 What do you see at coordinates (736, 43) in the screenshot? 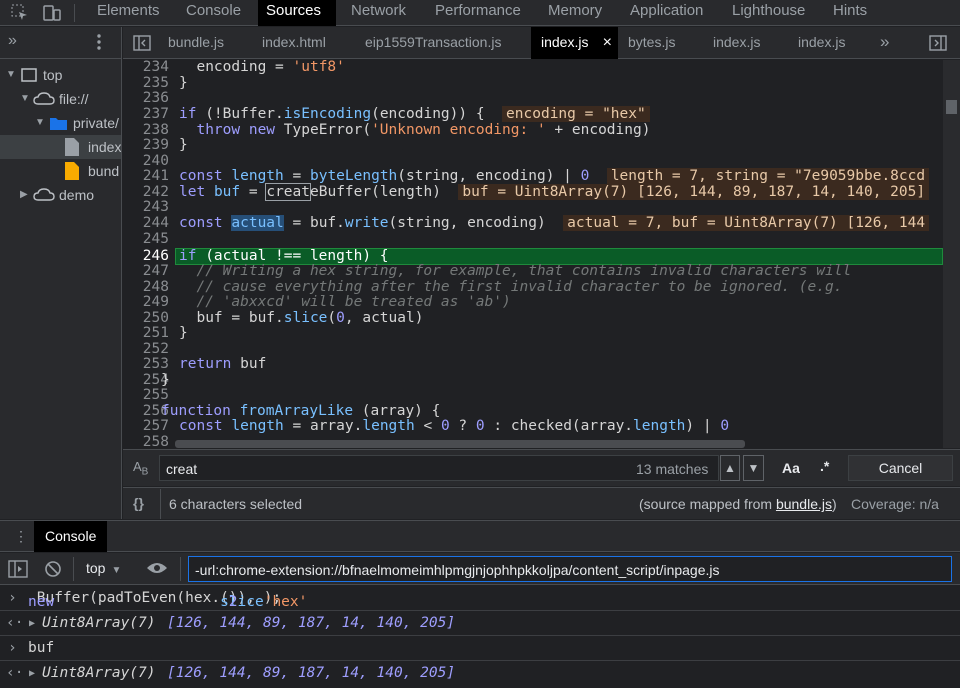
I see `file-tab-index-js-2: index.js` at bounding box center [736, 43].